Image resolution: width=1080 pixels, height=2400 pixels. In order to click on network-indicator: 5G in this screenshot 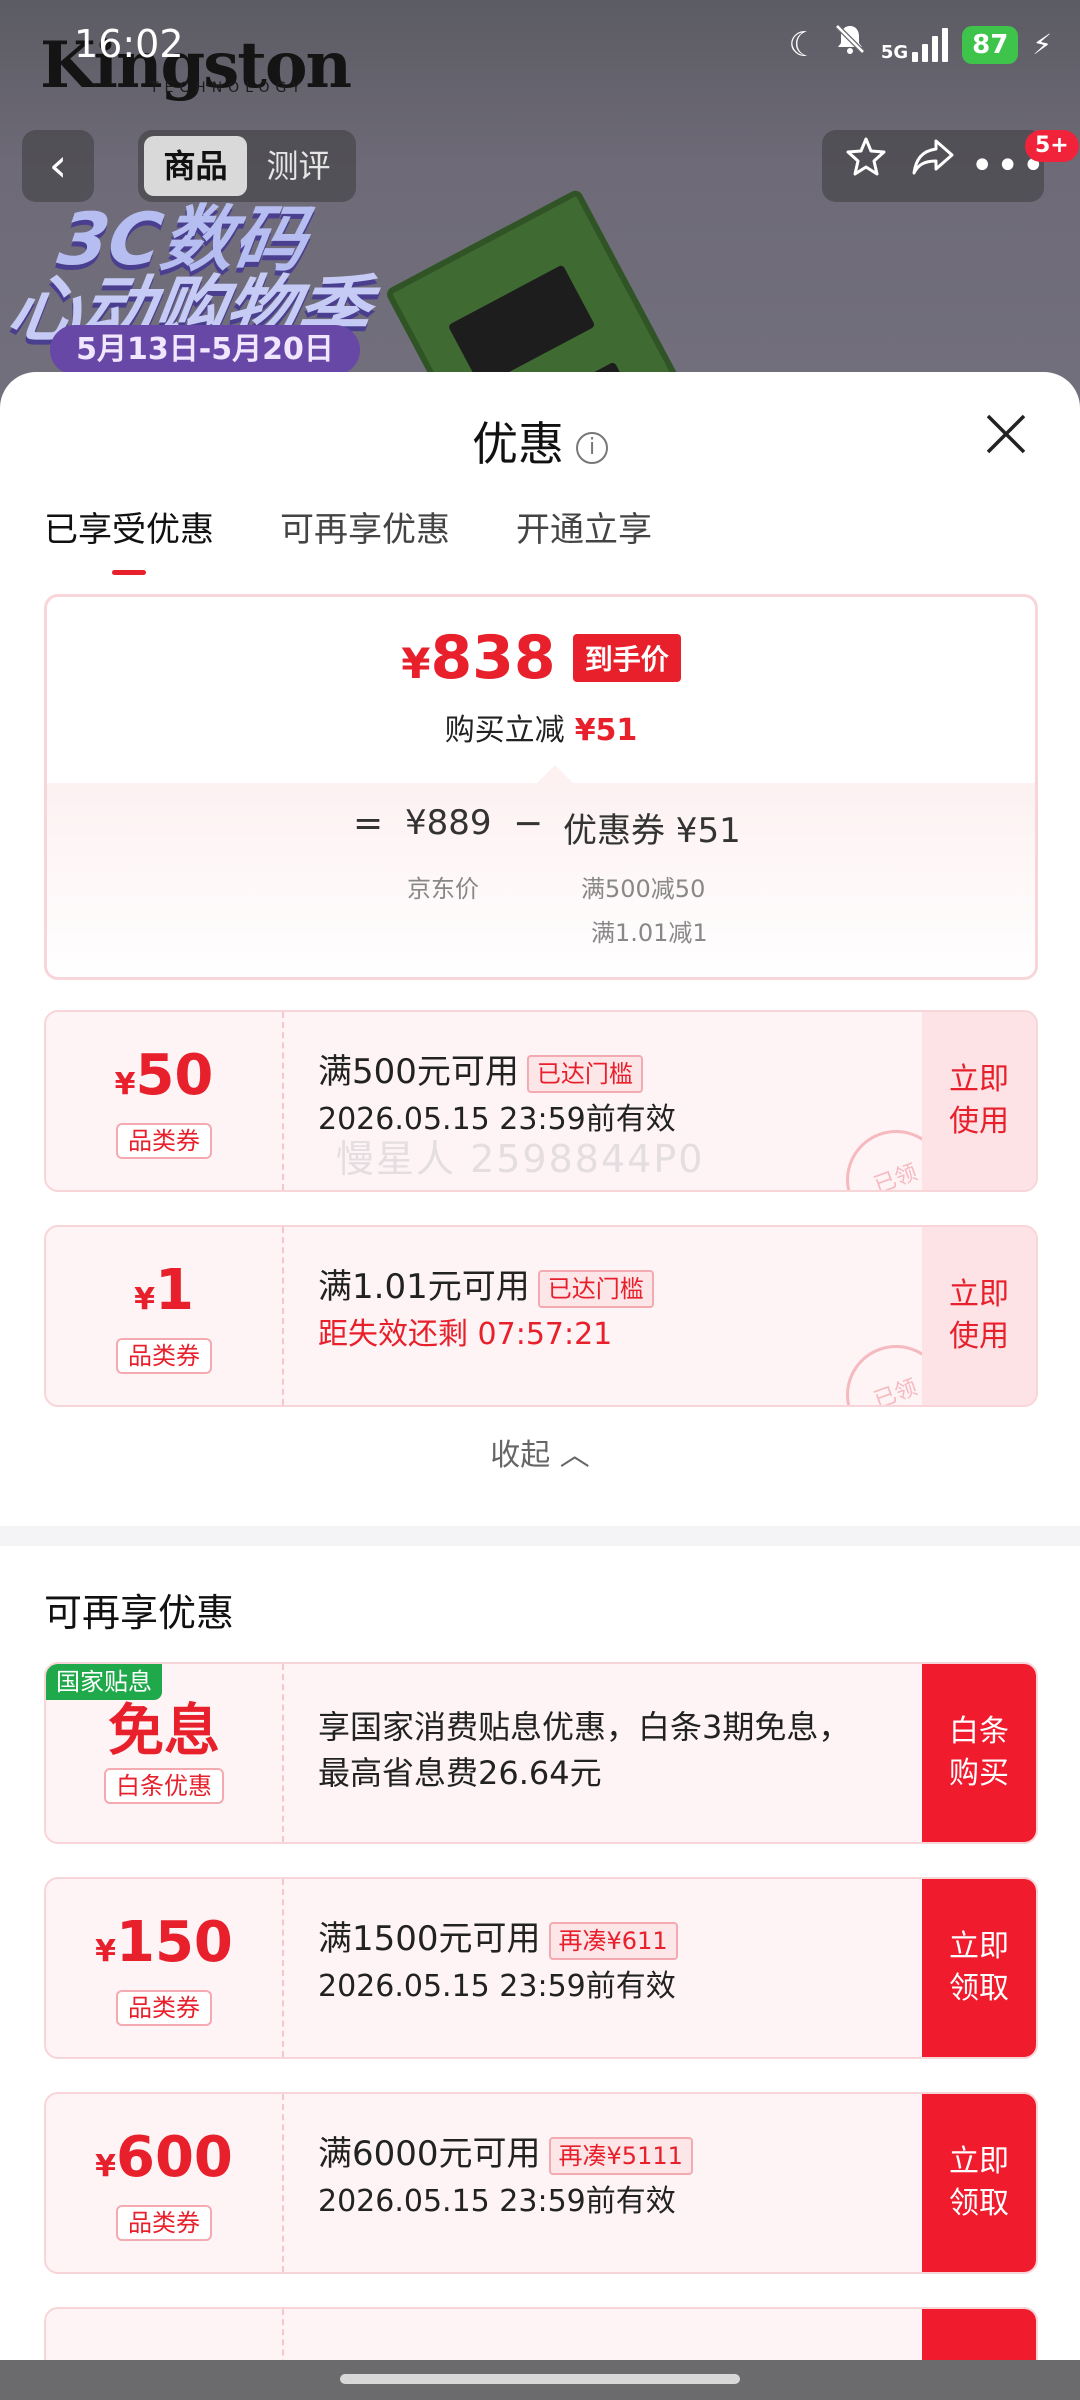, I will do `click(915, 44)`.